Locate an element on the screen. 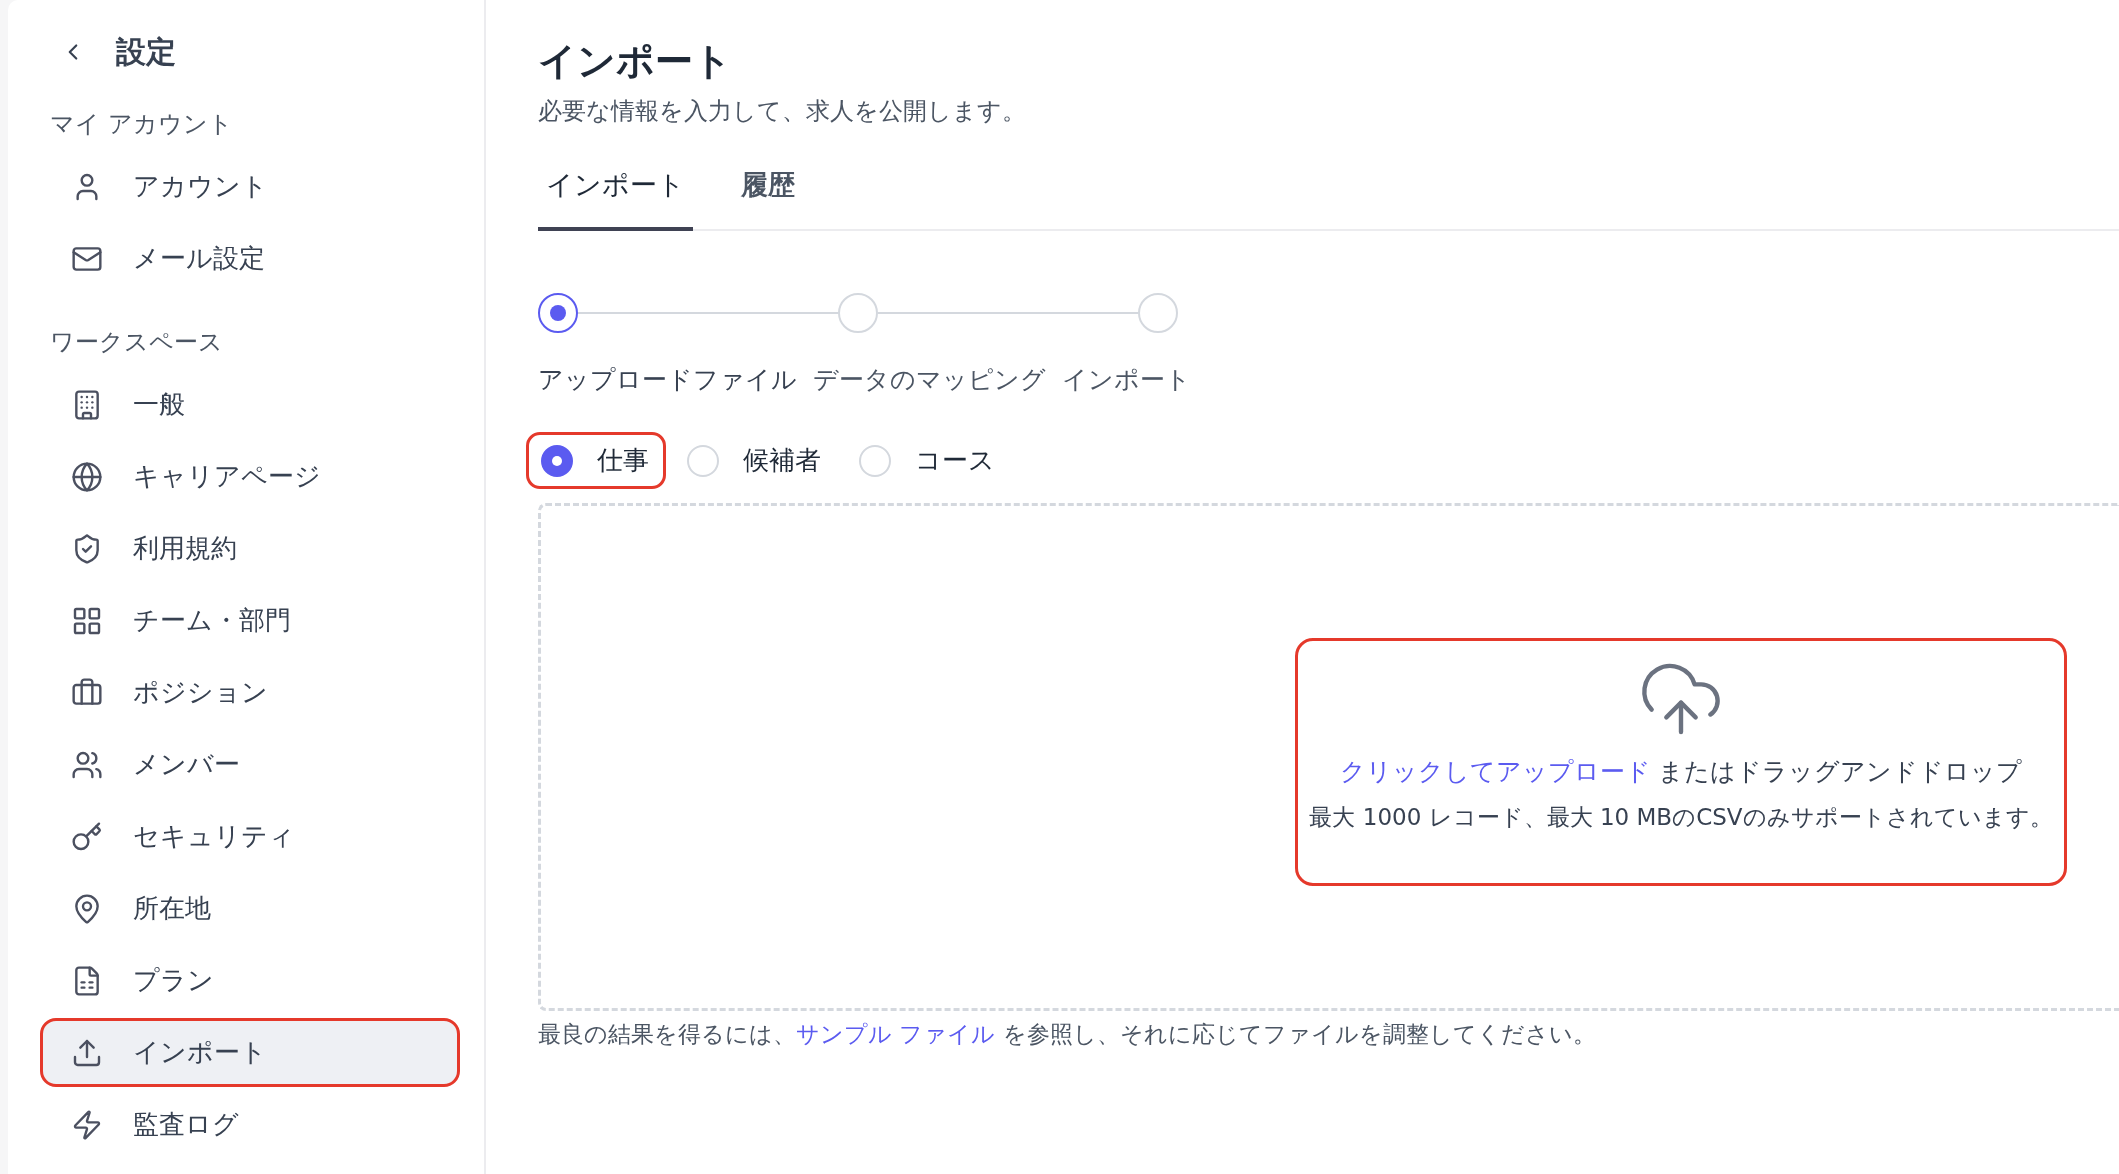  sidebar-item: 一般 is located at coordinates (250, 404).